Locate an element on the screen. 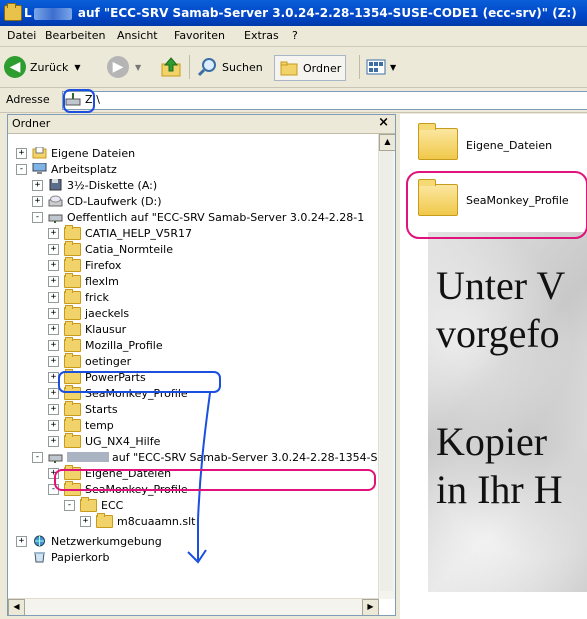  tree-item: + Starts is located at coordinates (83, 408).